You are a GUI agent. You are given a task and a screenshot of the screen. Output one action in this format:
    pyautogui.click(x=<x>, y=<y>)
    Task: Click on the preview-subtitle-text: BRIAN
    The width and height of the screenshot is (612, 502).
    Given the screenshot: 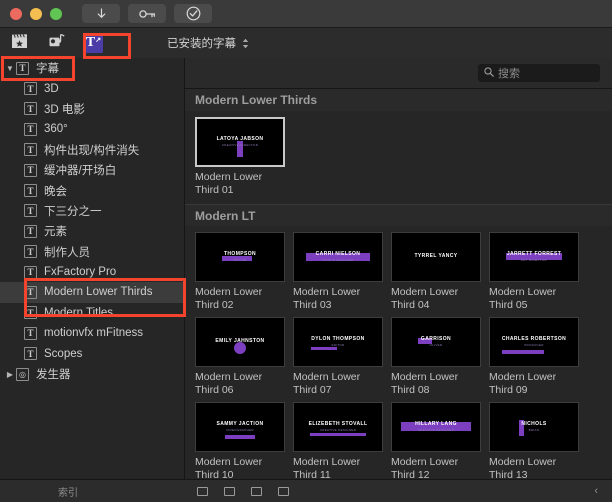 What is the action you would take?
    pyautogui.click(x=534, y=430)
    